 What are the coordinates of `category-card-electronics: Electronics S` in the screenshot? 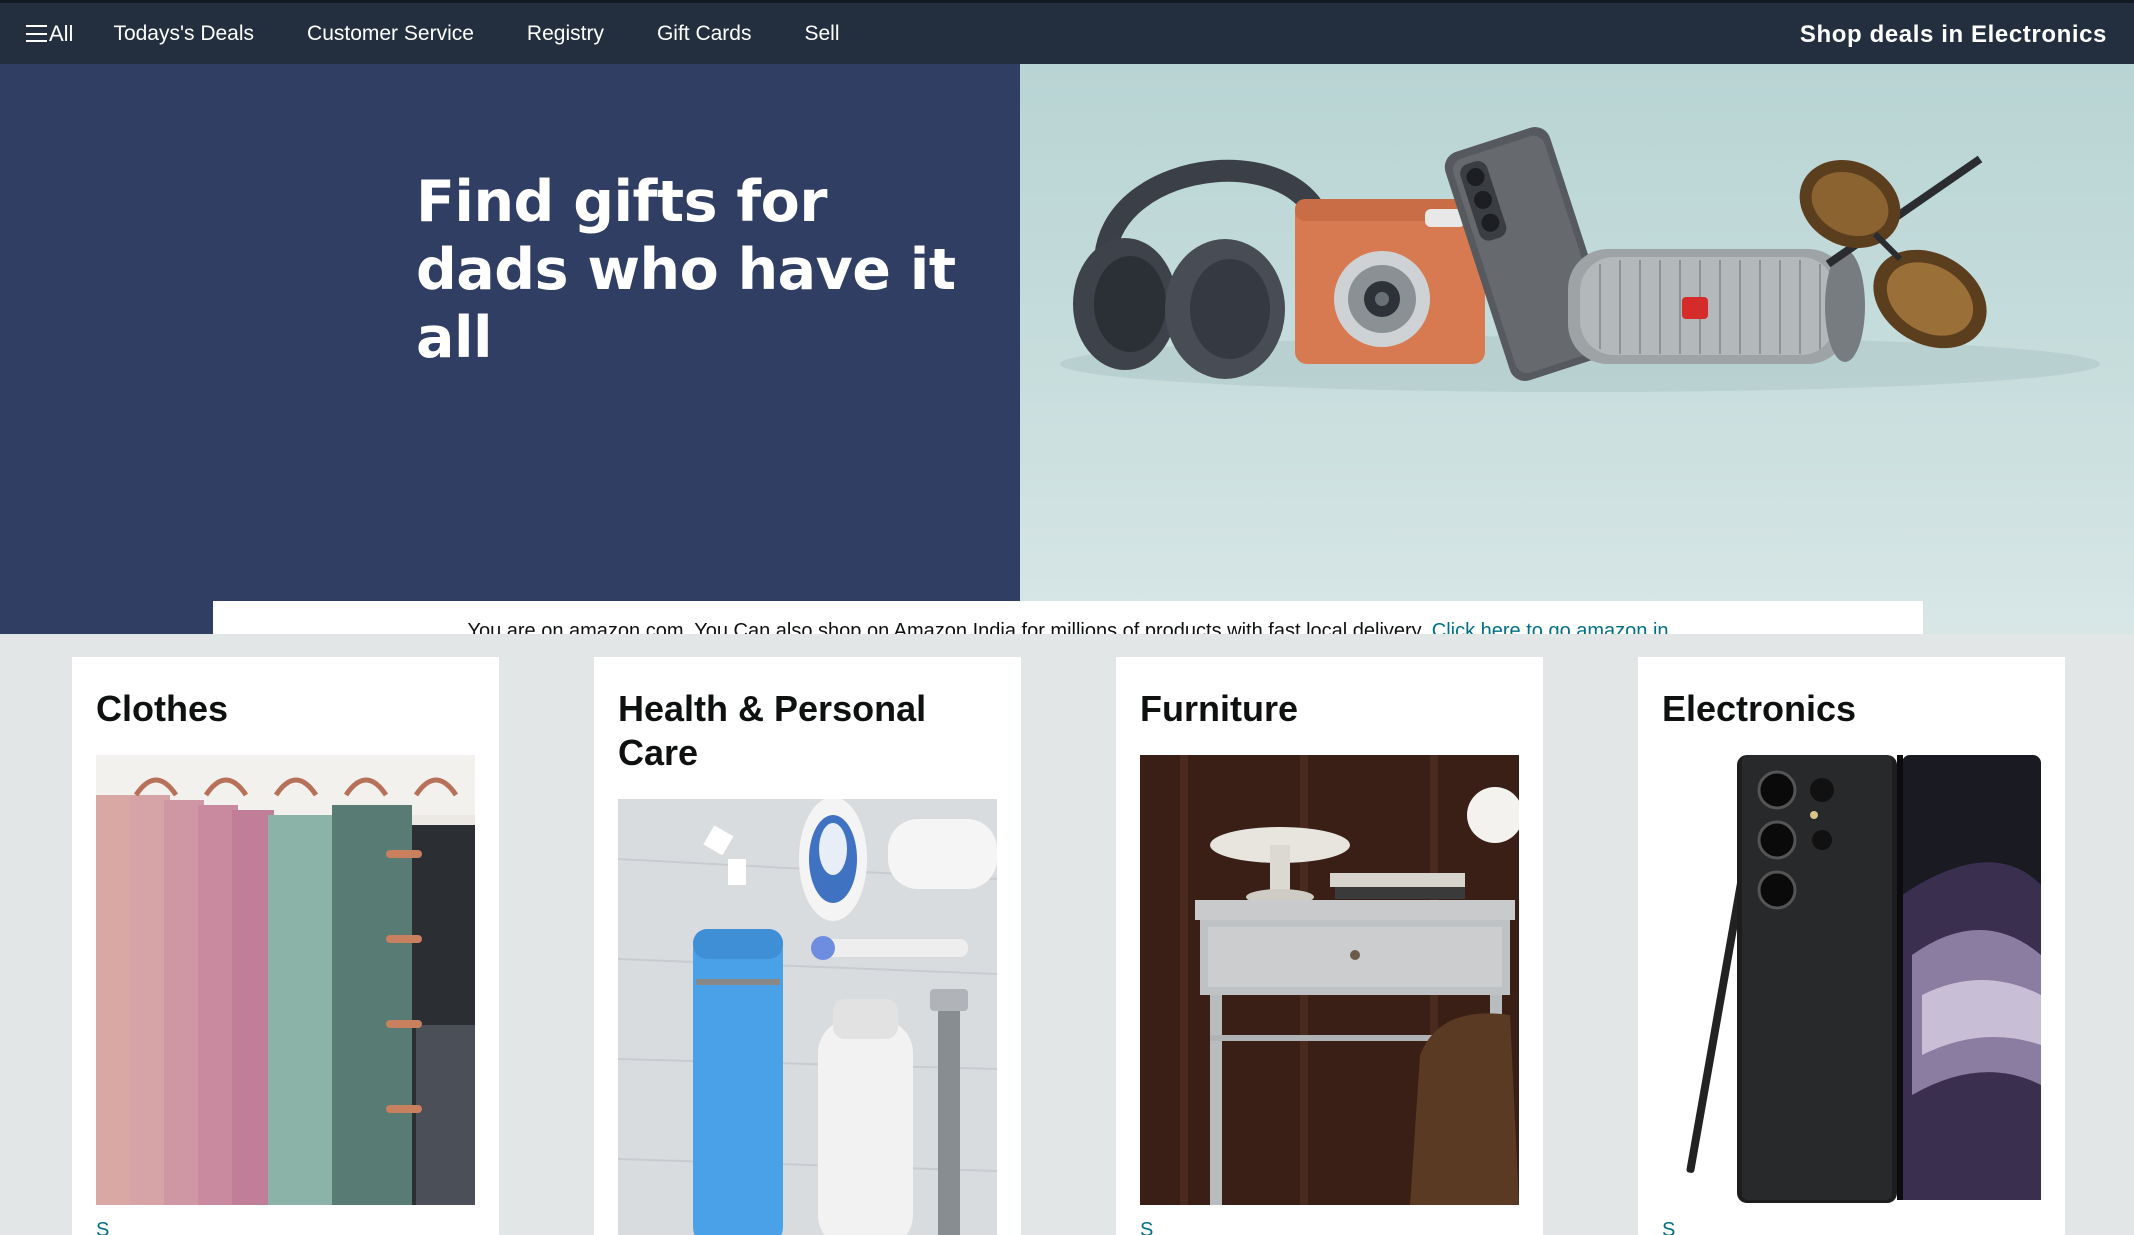 It's located at (1851, 946).